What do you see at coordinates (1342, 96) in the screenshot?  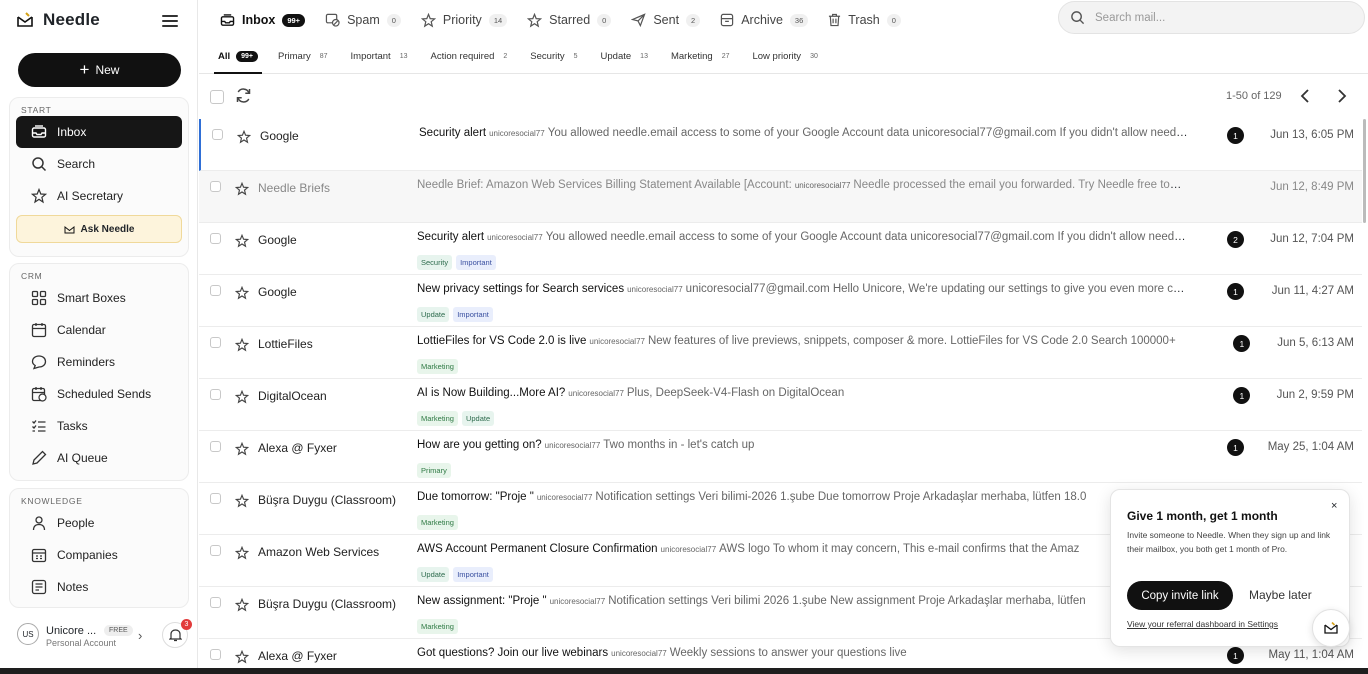 I see `chevron-right-icon` at bounding box center [1342, 96].